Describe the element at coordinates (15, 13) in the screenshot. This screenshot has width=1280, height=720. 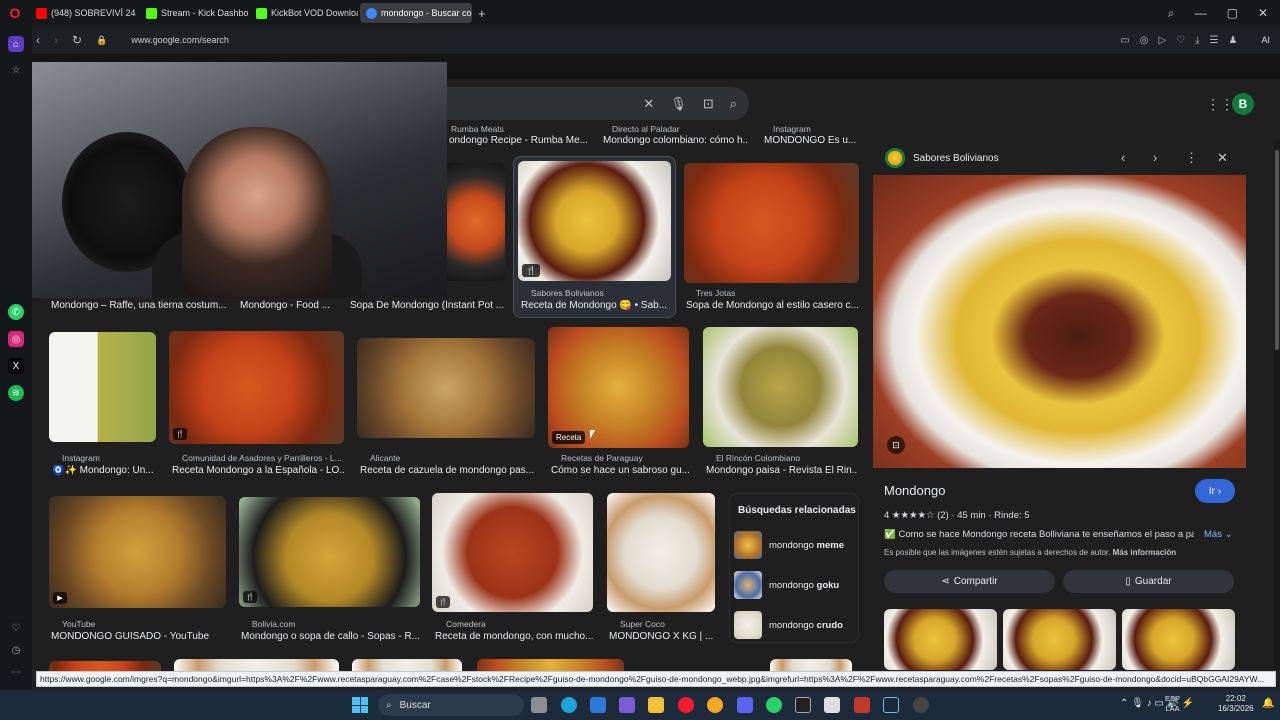
I see `opera-logo-icon: O` at that location.